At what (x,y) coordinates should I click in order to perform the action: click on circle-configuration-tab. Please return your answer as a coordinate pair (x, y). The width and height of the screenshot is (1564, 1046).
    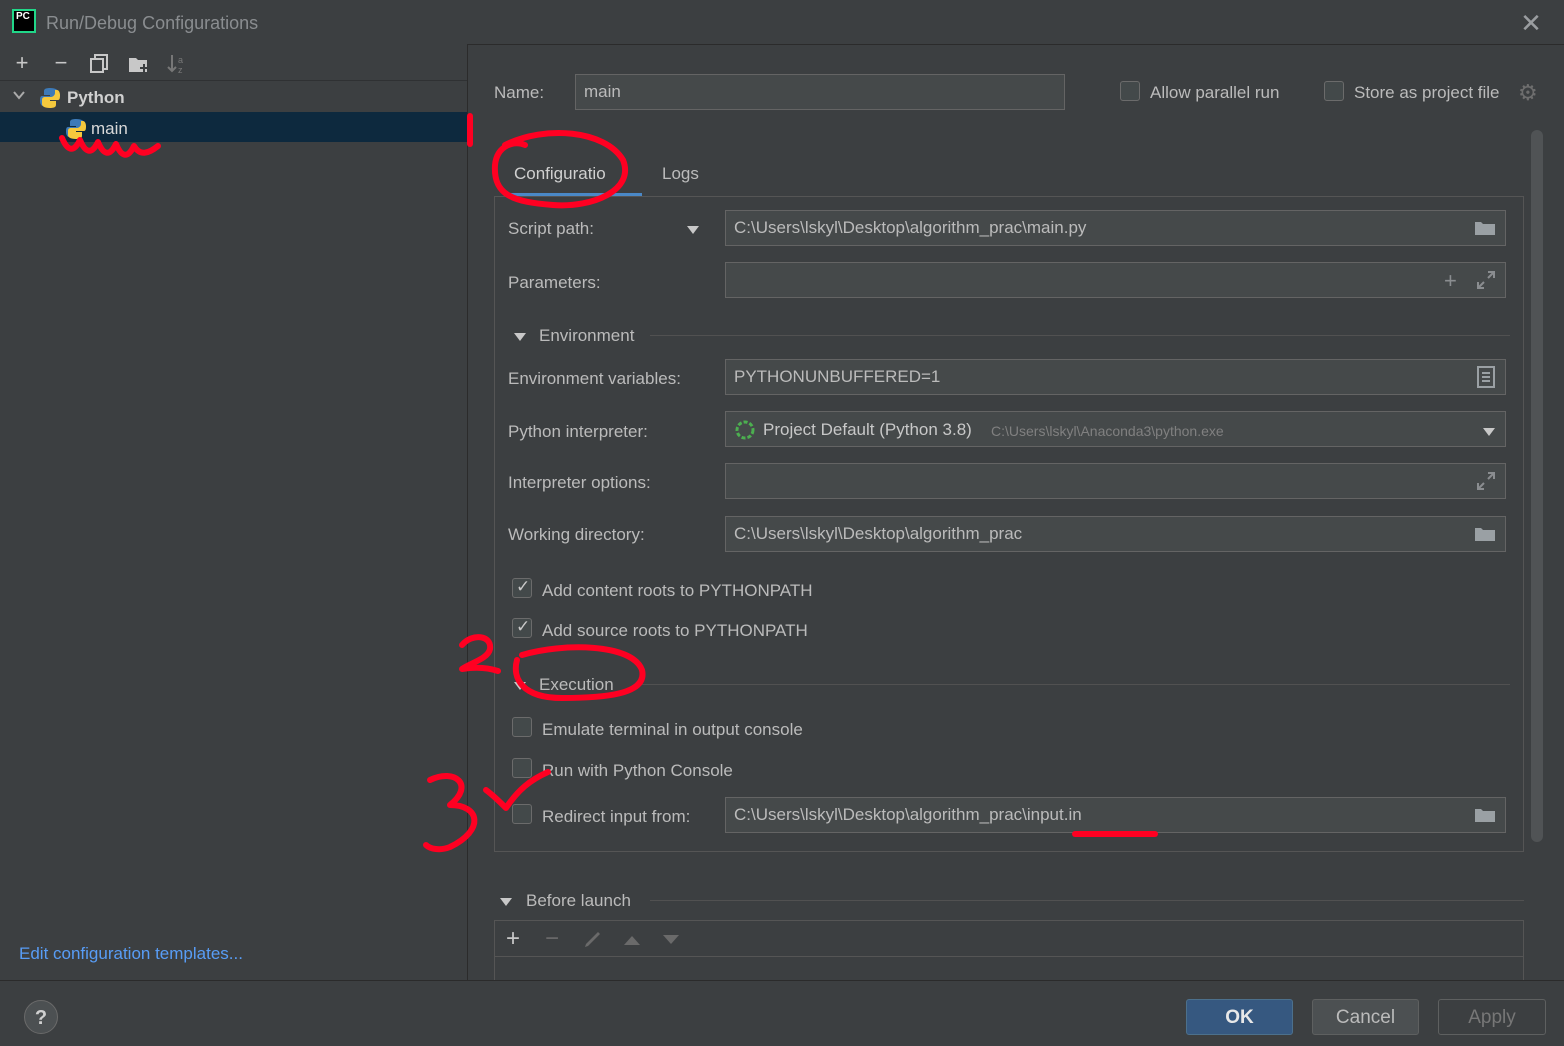
    Looking at the image, I should click on (559, 169).